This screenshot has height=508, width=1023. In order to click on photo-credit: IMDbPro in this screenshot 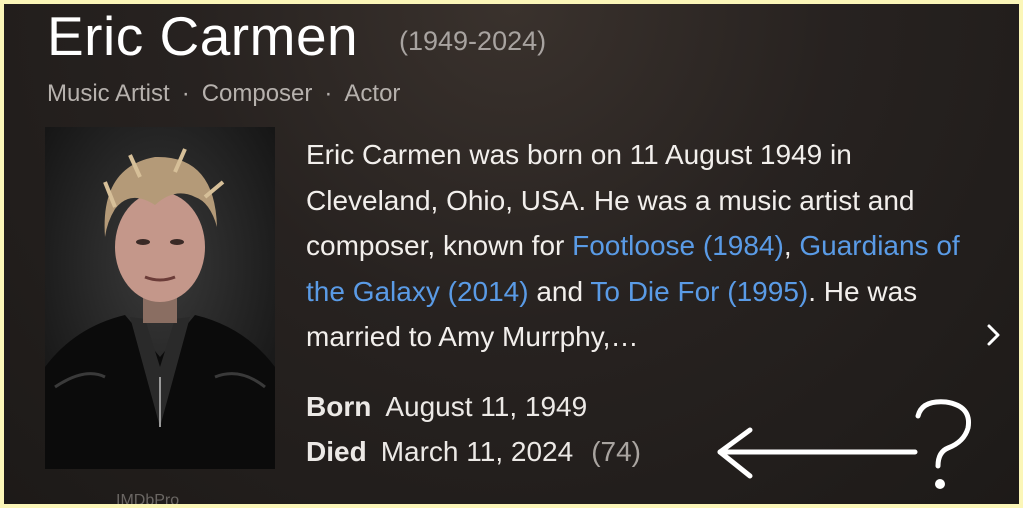, I will do `click(148, 498)`.